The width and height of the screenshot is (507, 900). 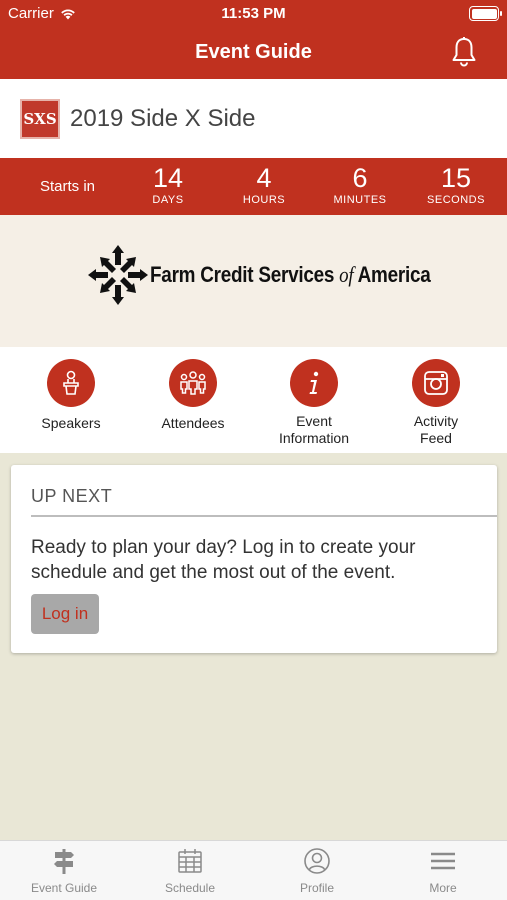 I want to click on attendees-group-icon, so click(x=193, y=383).